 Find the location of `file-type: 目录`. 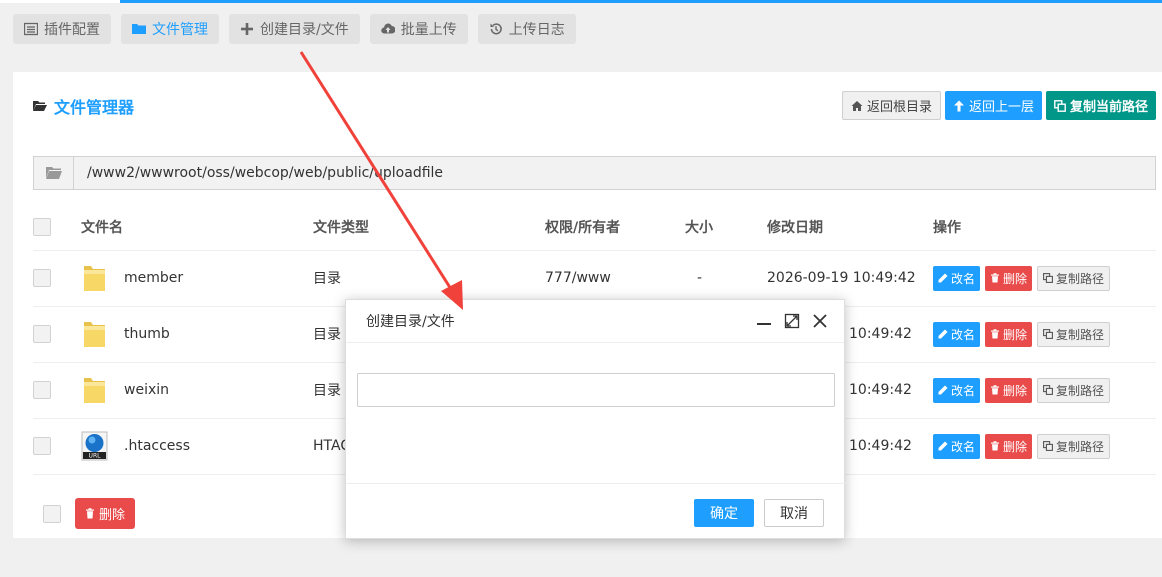

file-type: 目录 is located at coordinates (429, 278).